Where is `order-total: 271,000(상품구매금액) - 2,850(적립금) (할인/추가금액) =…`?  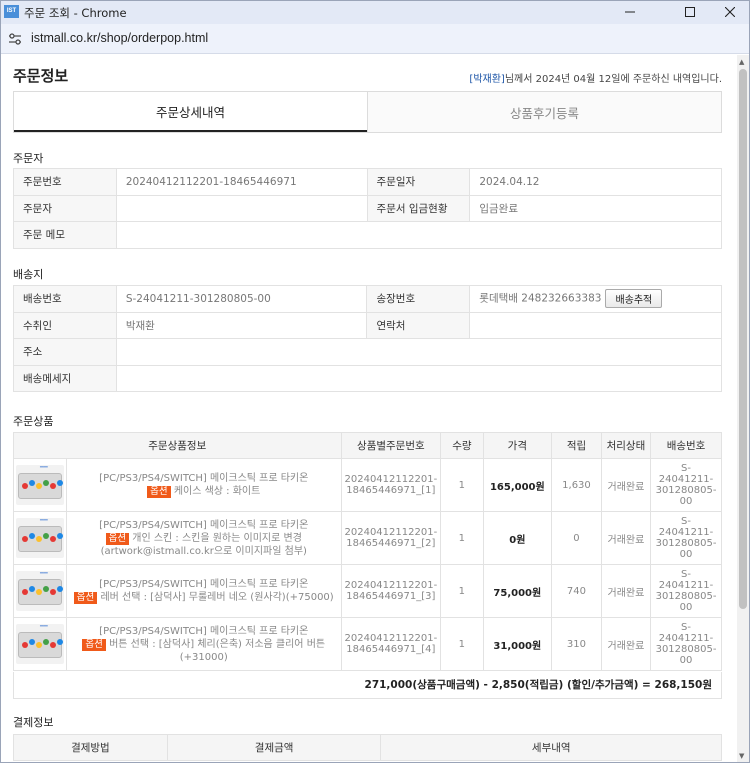
order-total: 271,000(상품구매금액) - 2,850(적립금) (할인/추가금액) =… is located at coordinates (367, 685).